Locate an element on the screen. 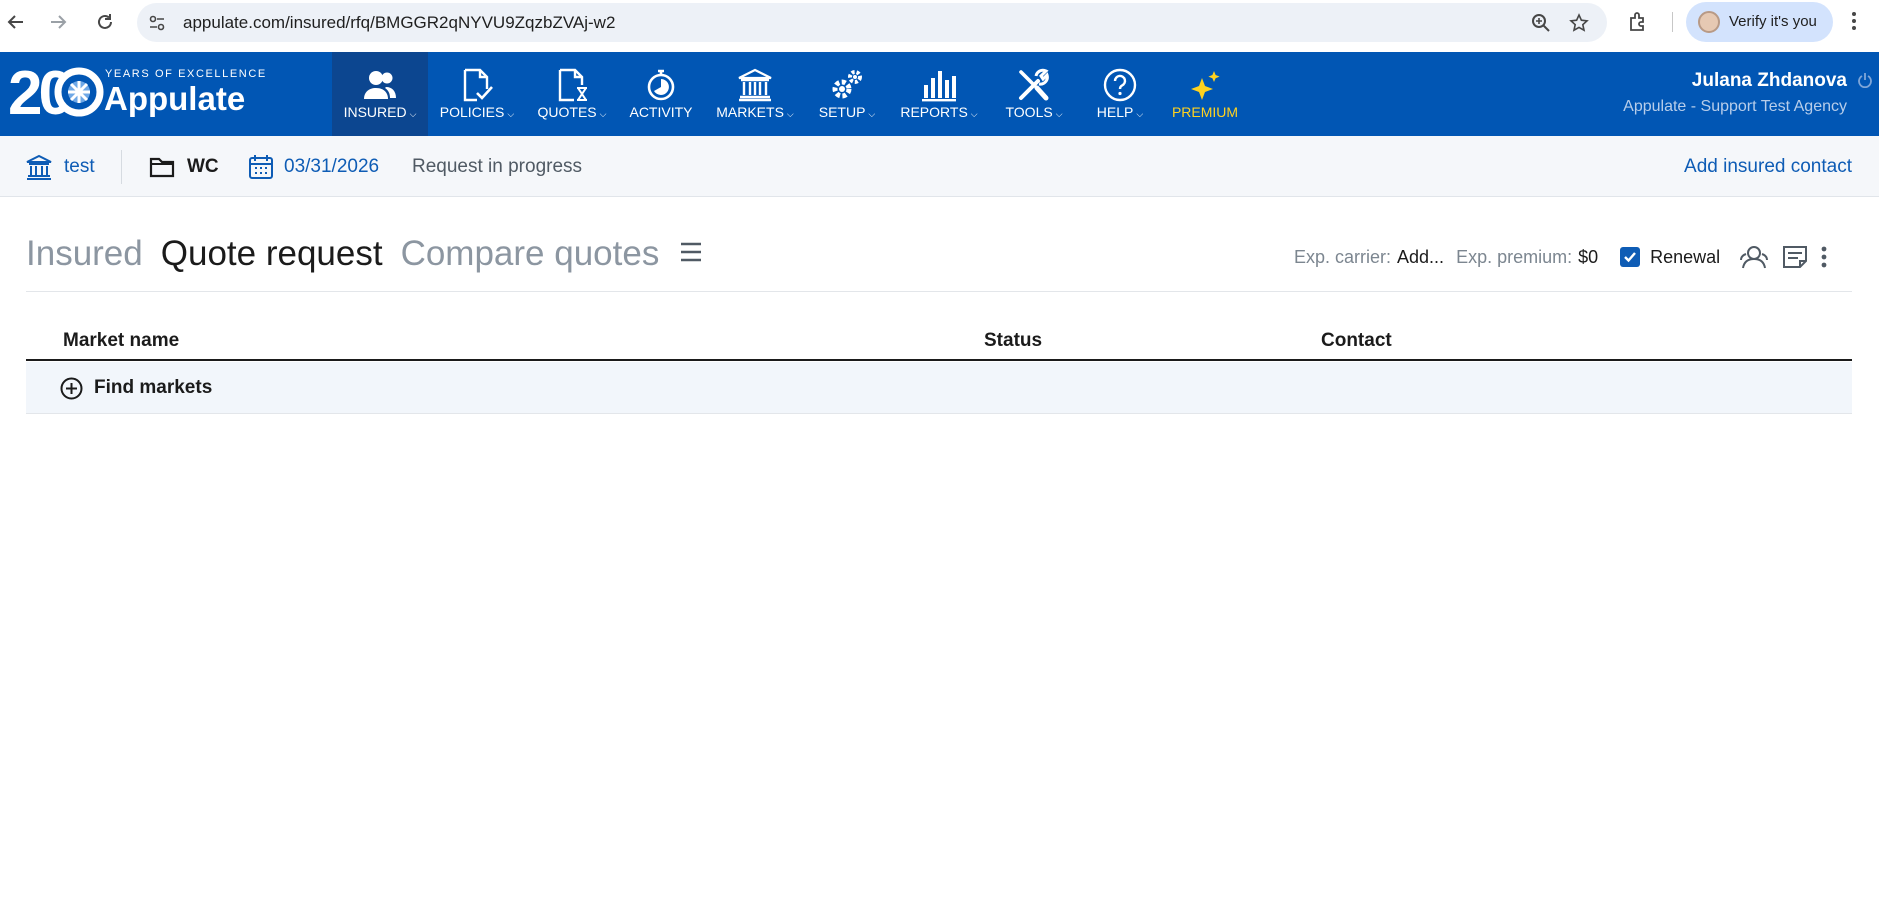 The width and height of the screenshot is (1879, 919). nav-activity: ACTIVITY is located at coordinates (661, 94).